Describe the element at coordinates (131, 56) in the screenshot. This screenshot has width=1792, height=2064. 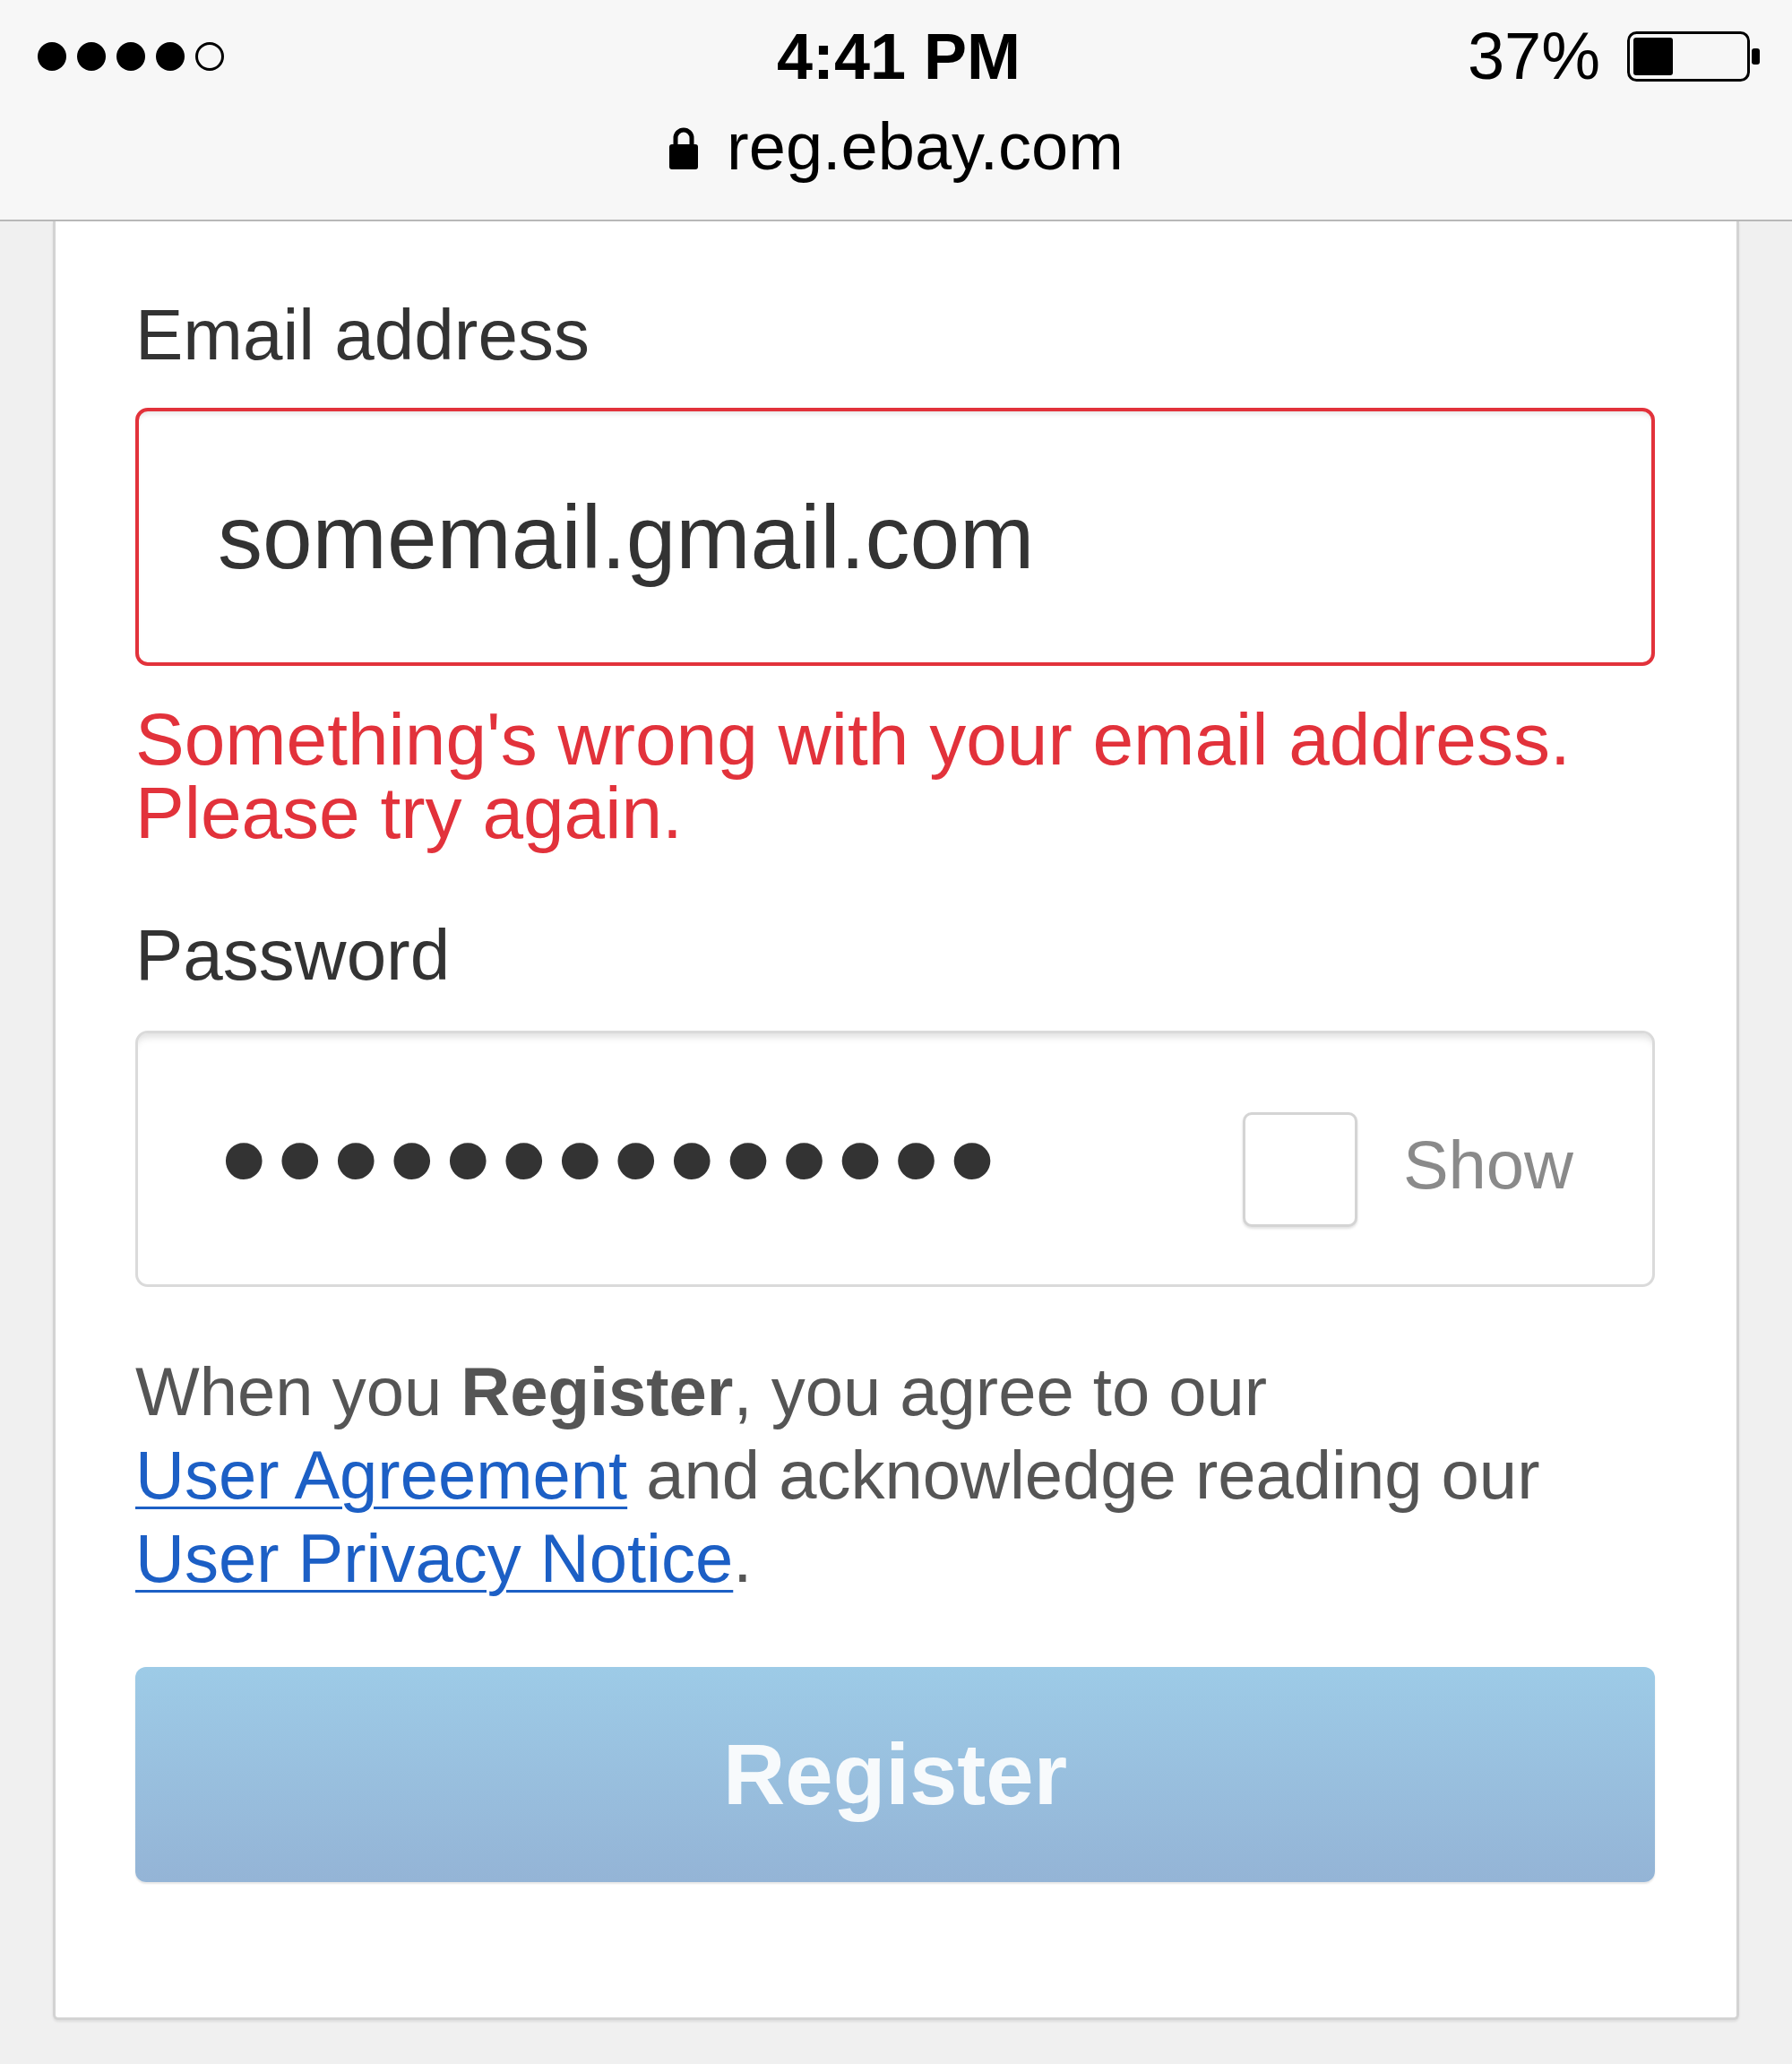
I see `signal-strength-icon` at that location.